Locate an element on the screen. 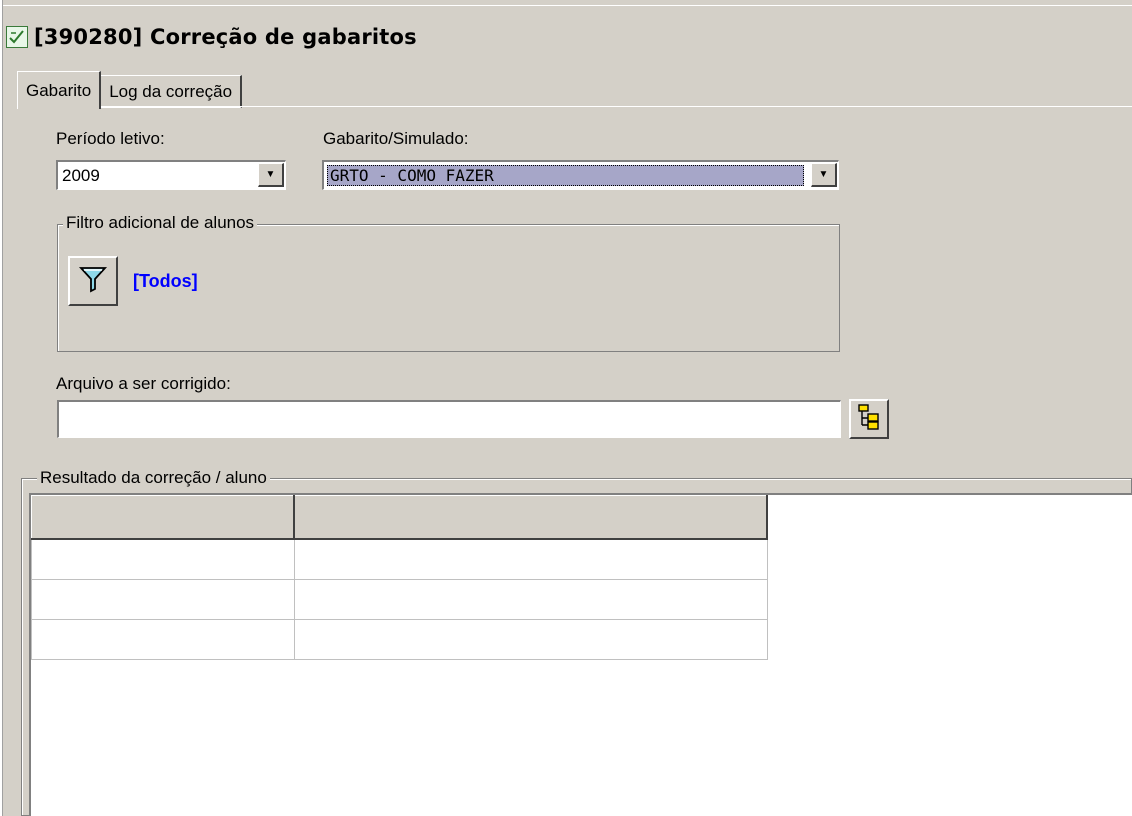 The width and height of the screenshot is (1132, 816). resultado-caption: Resultado da correção / aluno is located at coordinates (153, 478).